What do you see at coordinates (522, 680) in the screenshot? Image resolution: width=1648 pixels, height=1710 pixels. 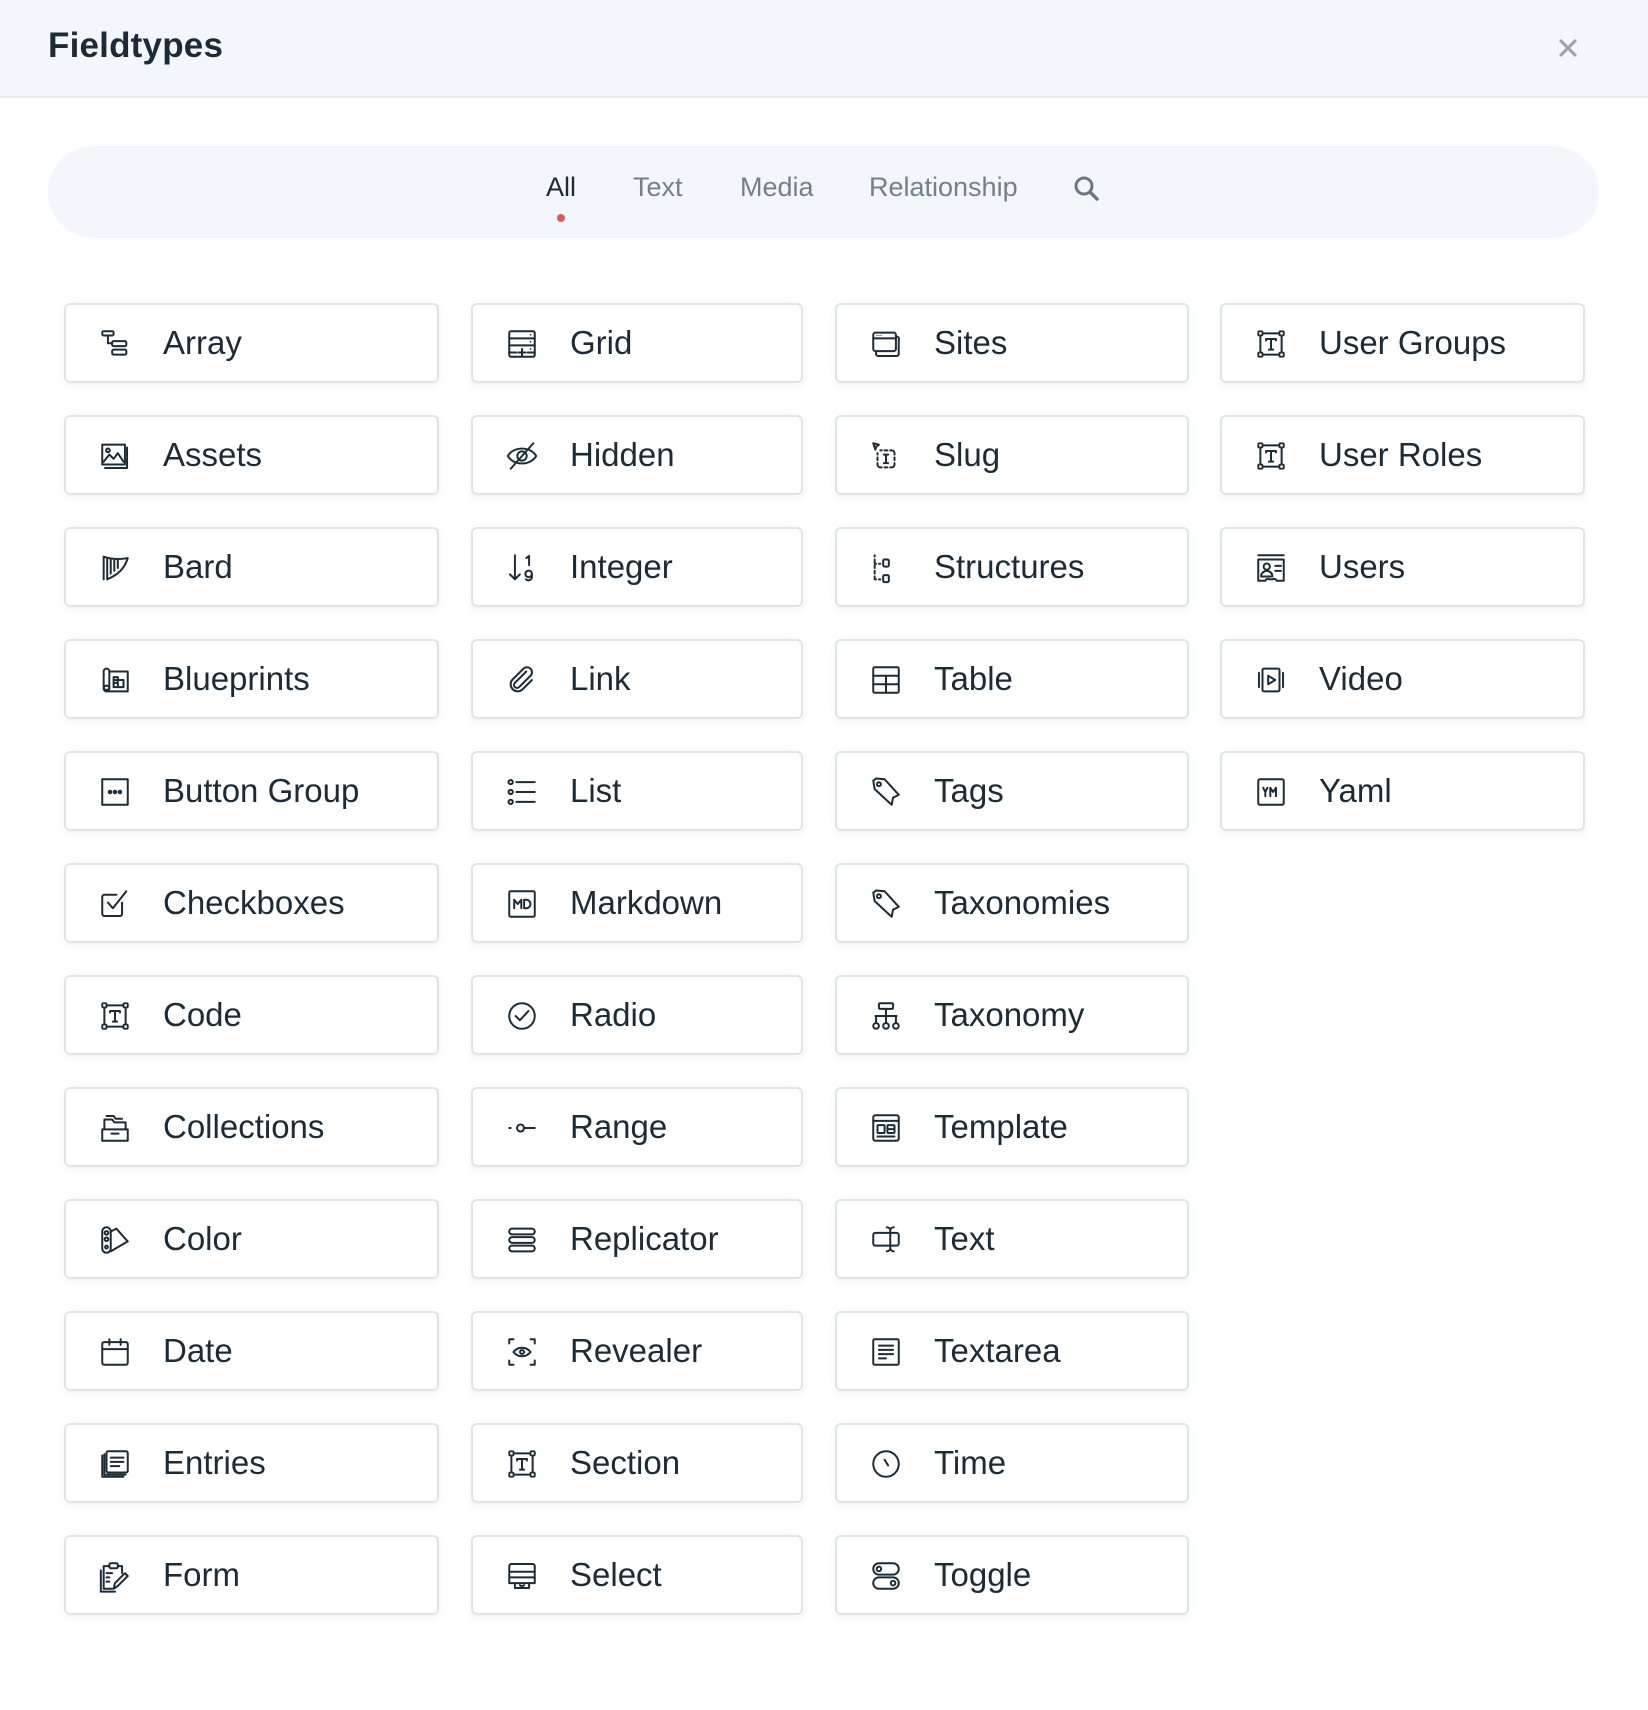 I see `link-icon` at bounding box center [522, 680].